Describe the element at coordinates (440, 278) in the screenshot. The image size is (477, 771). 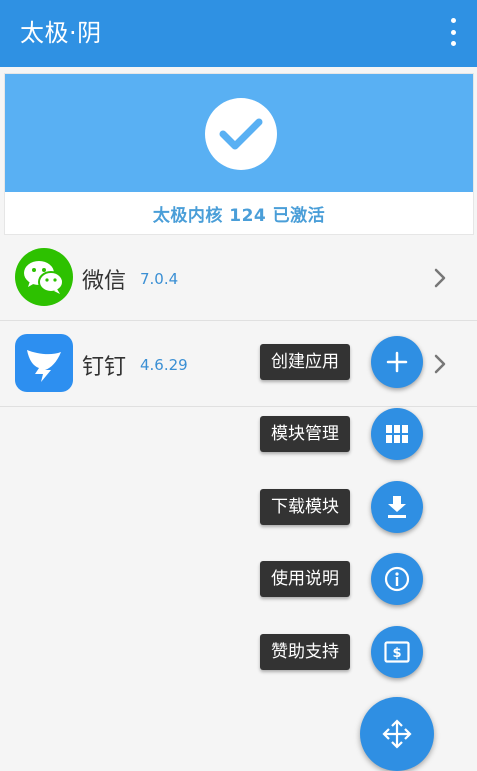
I see `chevron-right-icon` at that location.